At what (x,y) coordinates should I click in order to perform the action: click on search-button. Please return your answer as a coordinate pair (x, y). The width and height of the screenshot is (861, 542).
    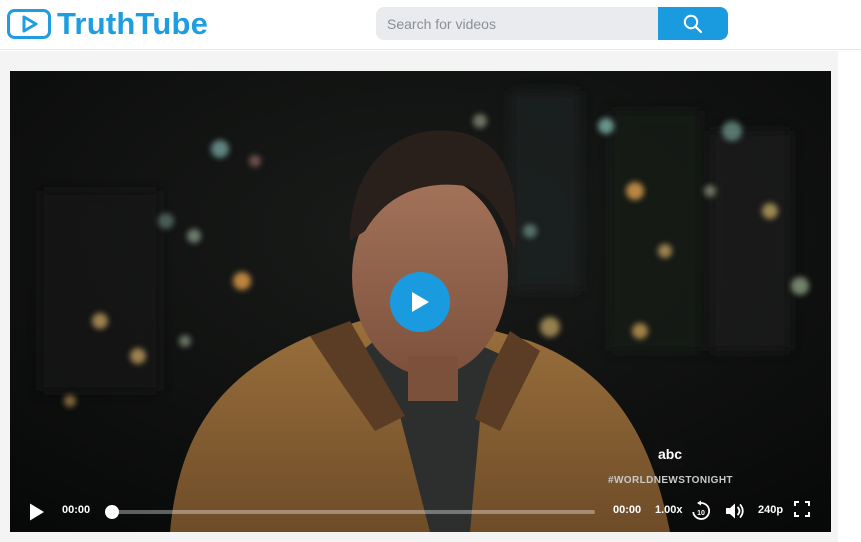
    Looking at the image, I should click on (693, 23).